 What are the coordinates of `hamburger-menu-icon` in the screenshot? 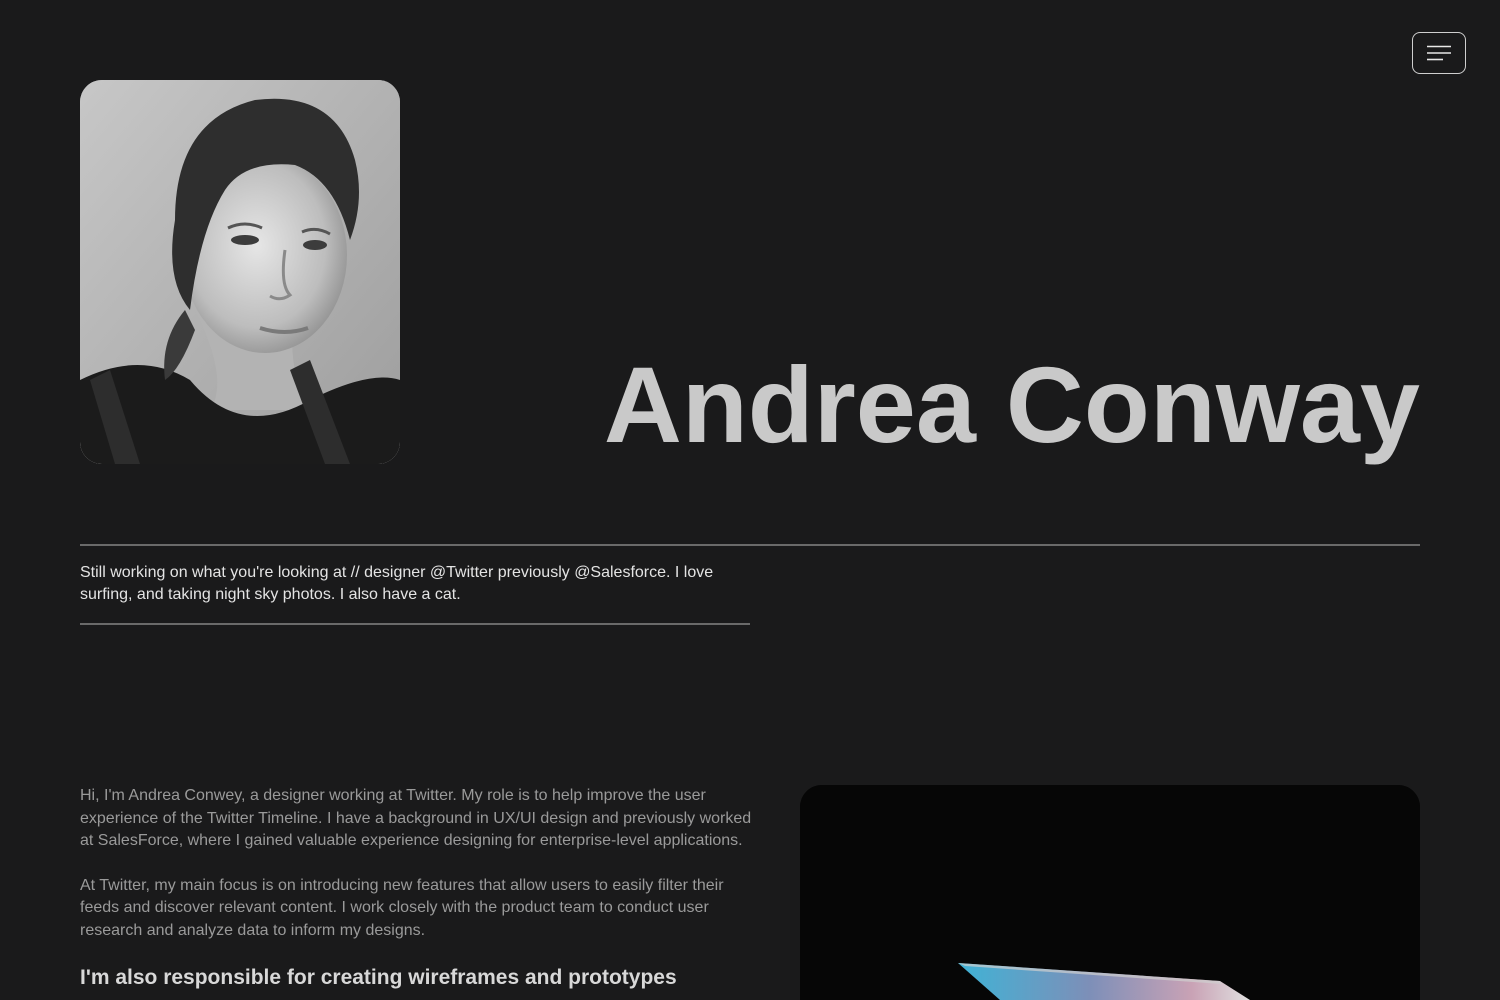 It's located at (1439, 53).